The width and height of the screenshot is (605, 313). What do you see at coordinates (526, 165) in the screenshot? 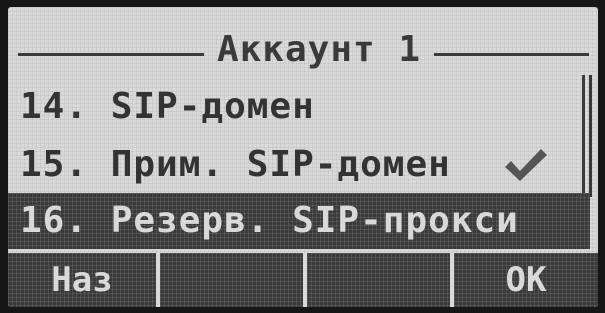
I see `checkmark-icon` at bounding box center [526, 165].